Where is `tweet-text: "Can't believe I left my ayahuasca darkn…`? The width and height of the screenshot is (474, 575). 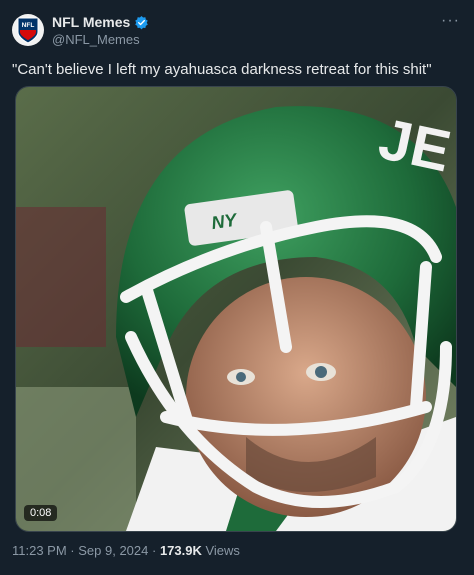 tweet-text: "Can't believe I left my ayahuasca darkn… is located at coordinates (222, 69).